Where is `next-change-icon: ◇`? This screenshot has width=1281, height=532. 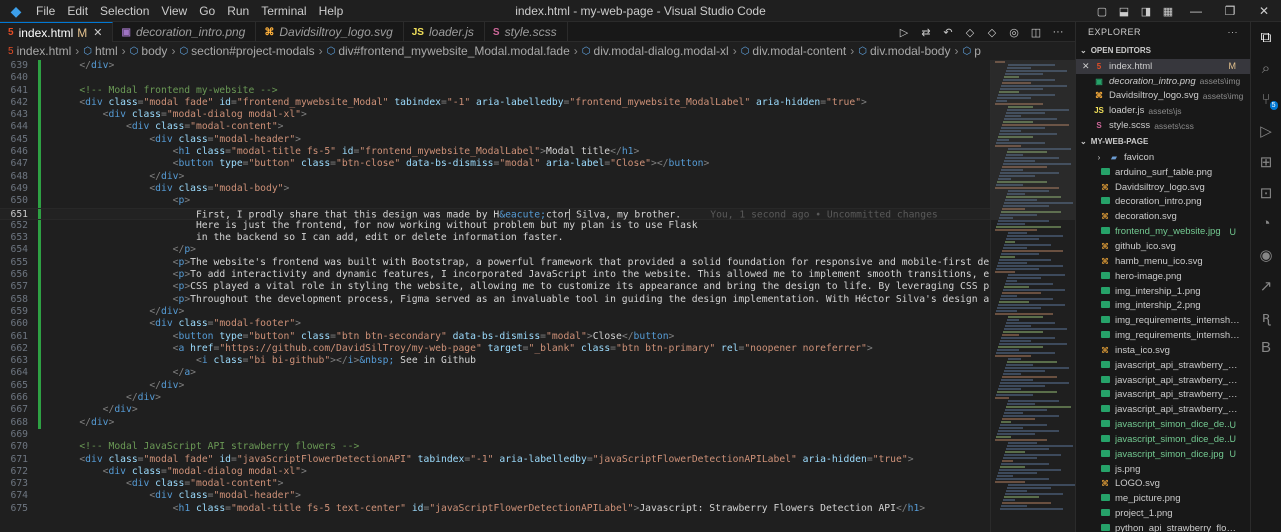
next-change-icon: ◇ is located at coordinates (992, 32).